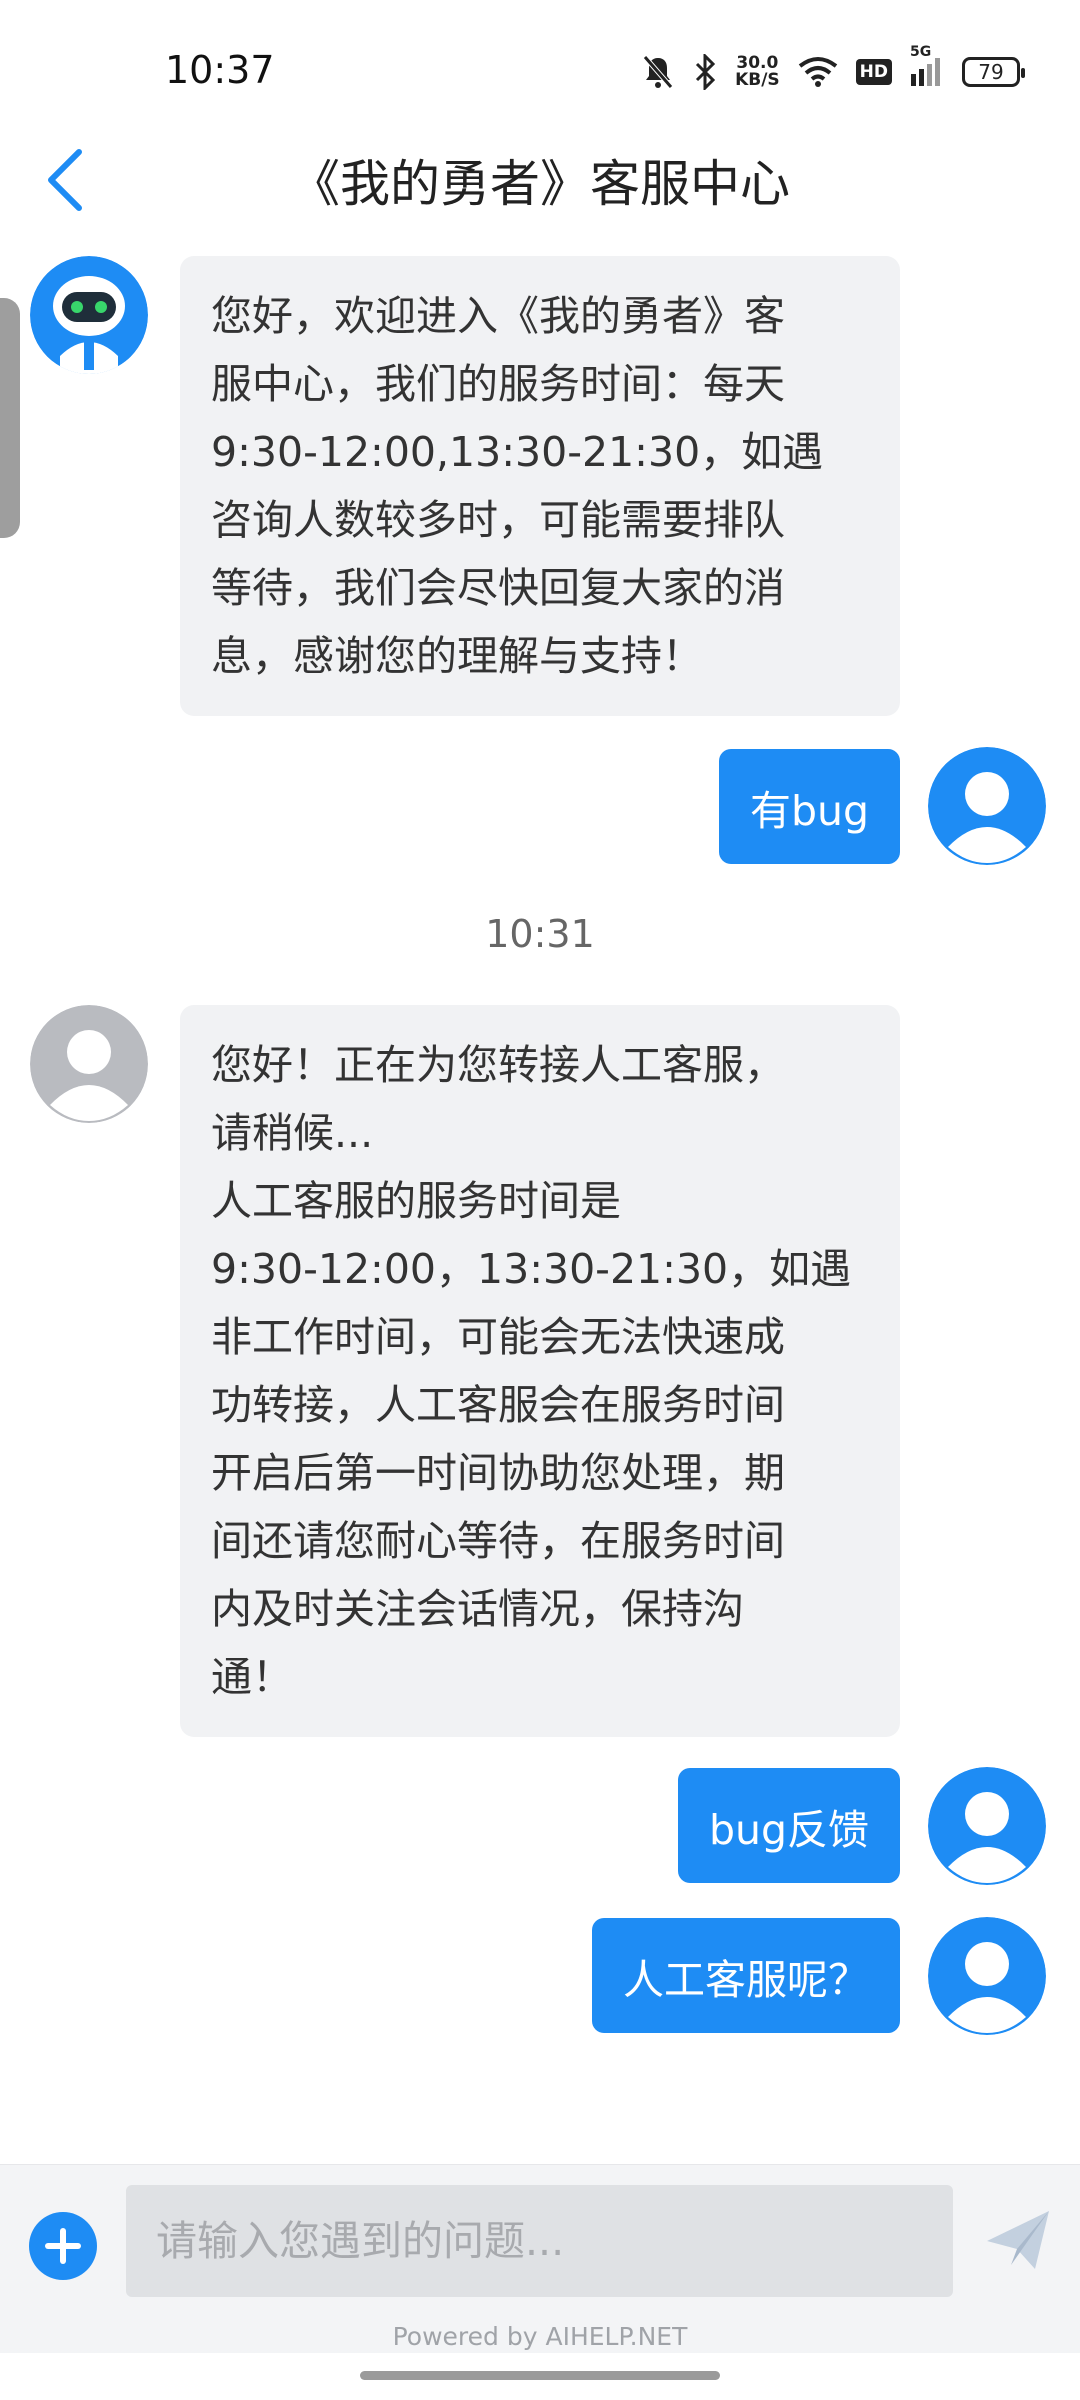 This screenshot has width=1080, height=2400. Describe the element at coordinates (927, 66) in the screenshot. I see `signal-icon: 5G` at that location.